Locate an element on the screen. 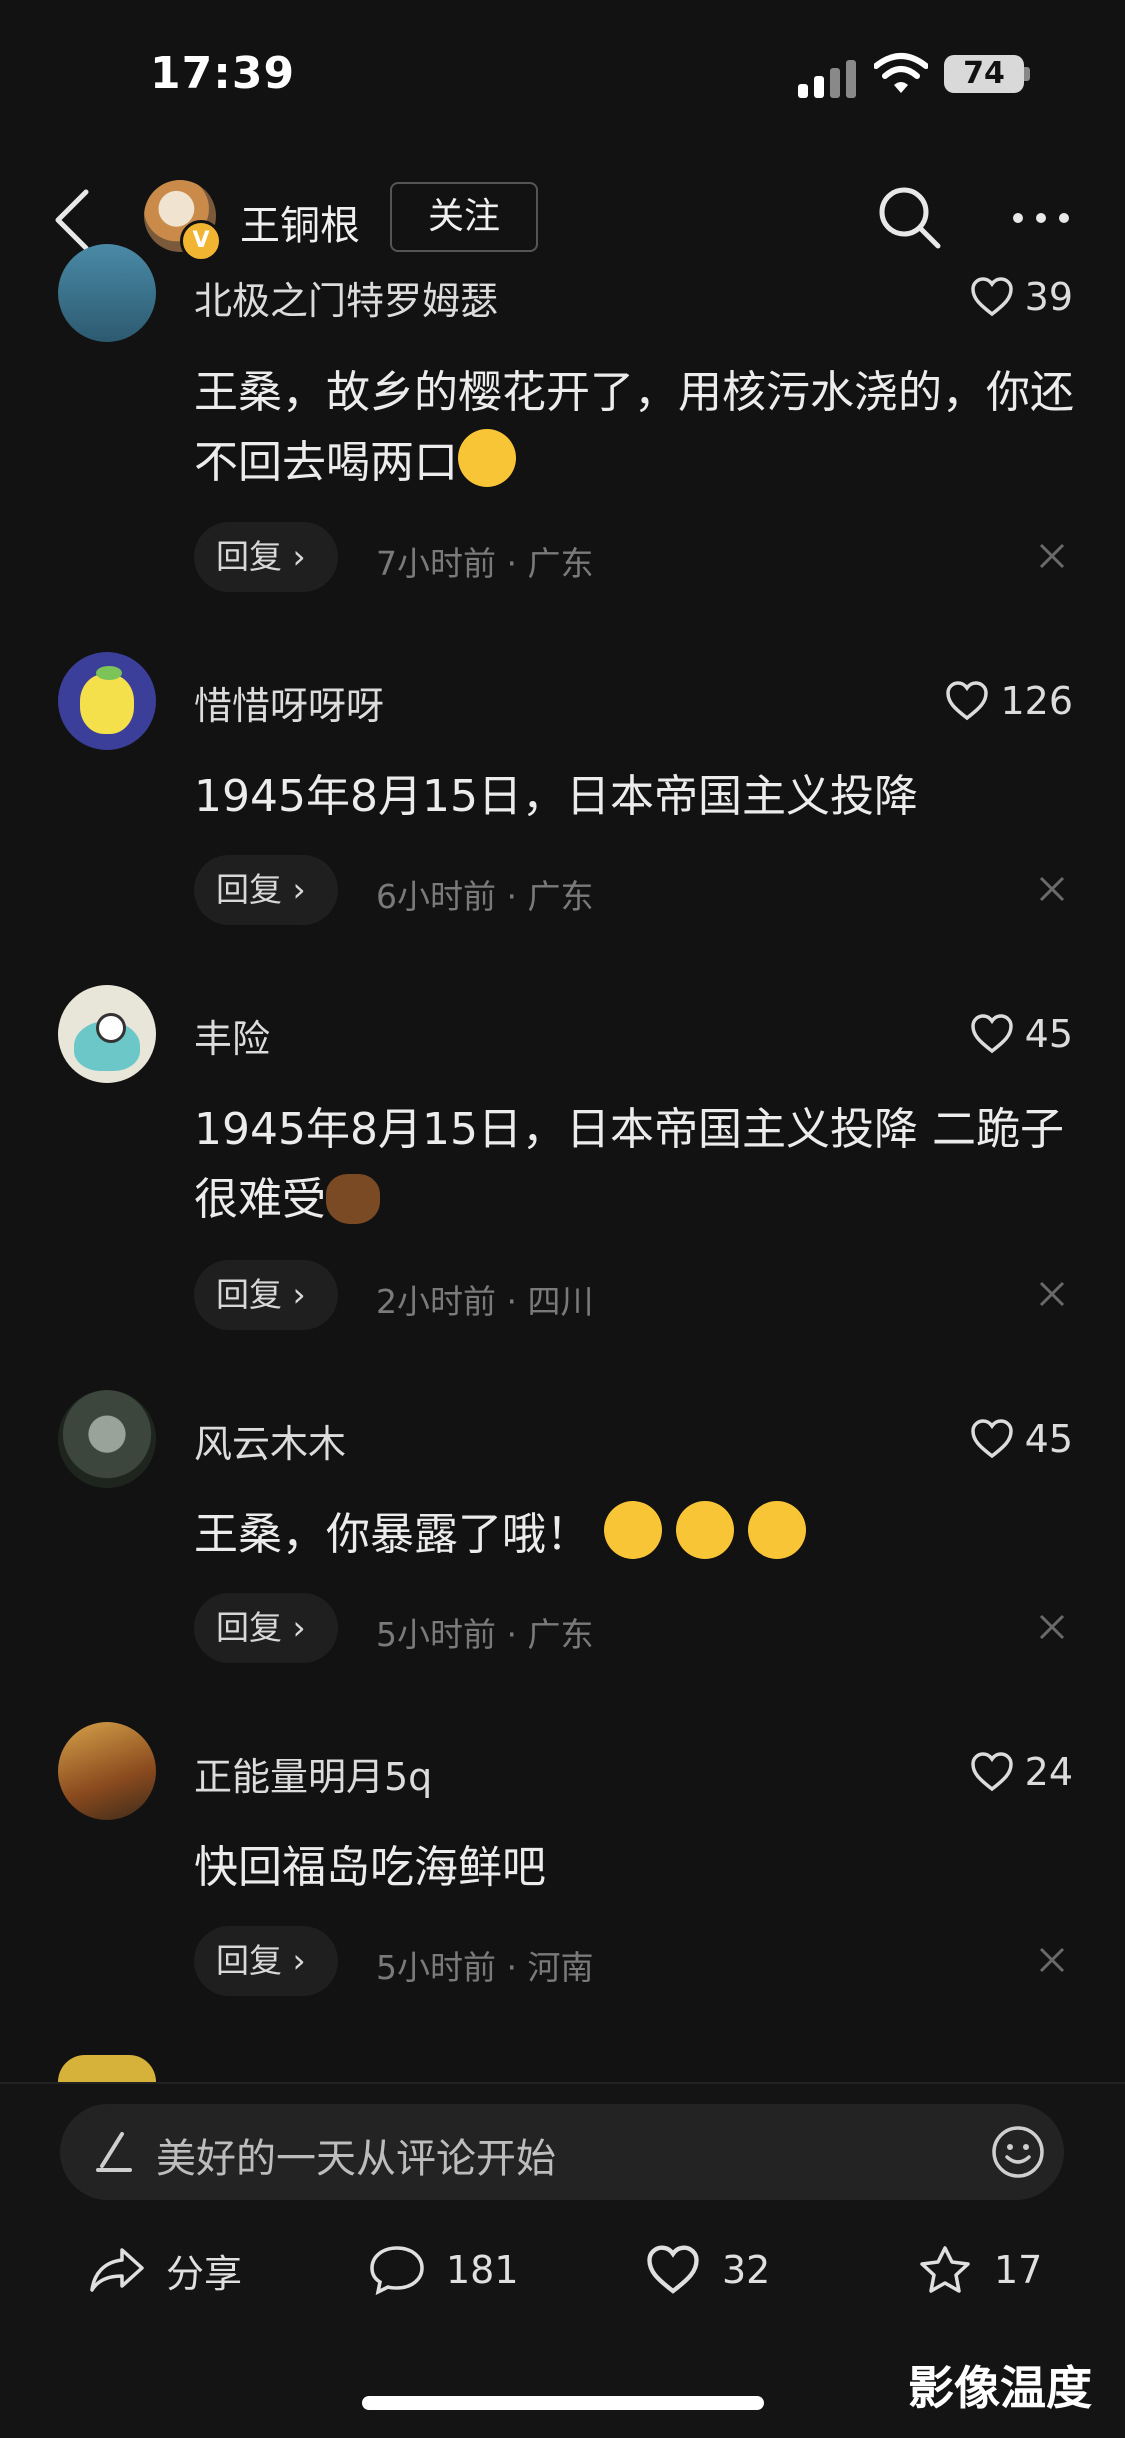 The height and width of the screenshot is (2438, 1125). comment-text: 1945年8月15日，日本帝国主义投降 二跪子很难受 is located at coordinates (634, 1165).